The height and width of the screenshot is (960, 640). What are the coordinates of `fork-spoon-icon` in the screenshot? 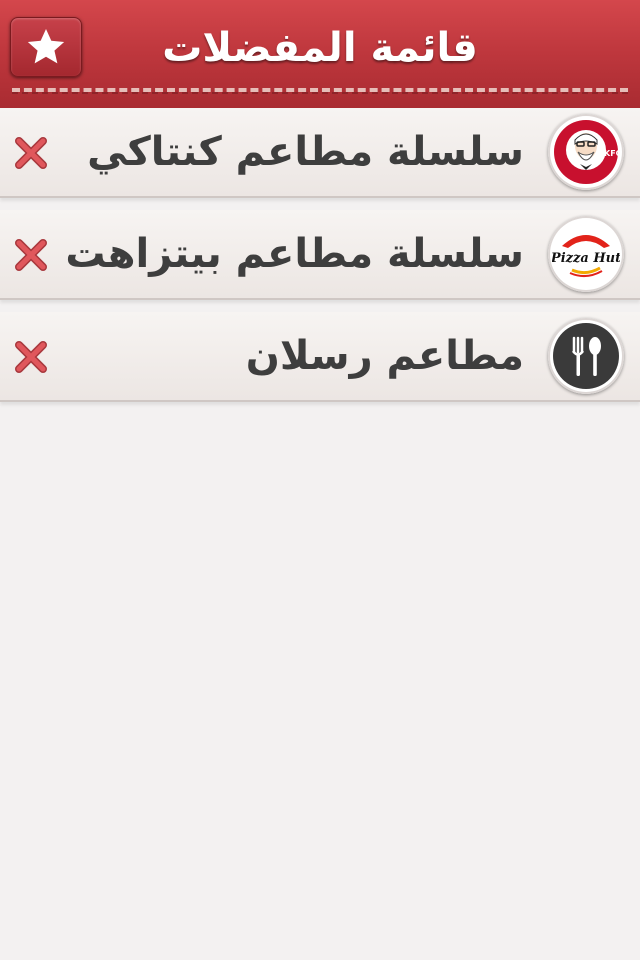 It's located at (586, 356).